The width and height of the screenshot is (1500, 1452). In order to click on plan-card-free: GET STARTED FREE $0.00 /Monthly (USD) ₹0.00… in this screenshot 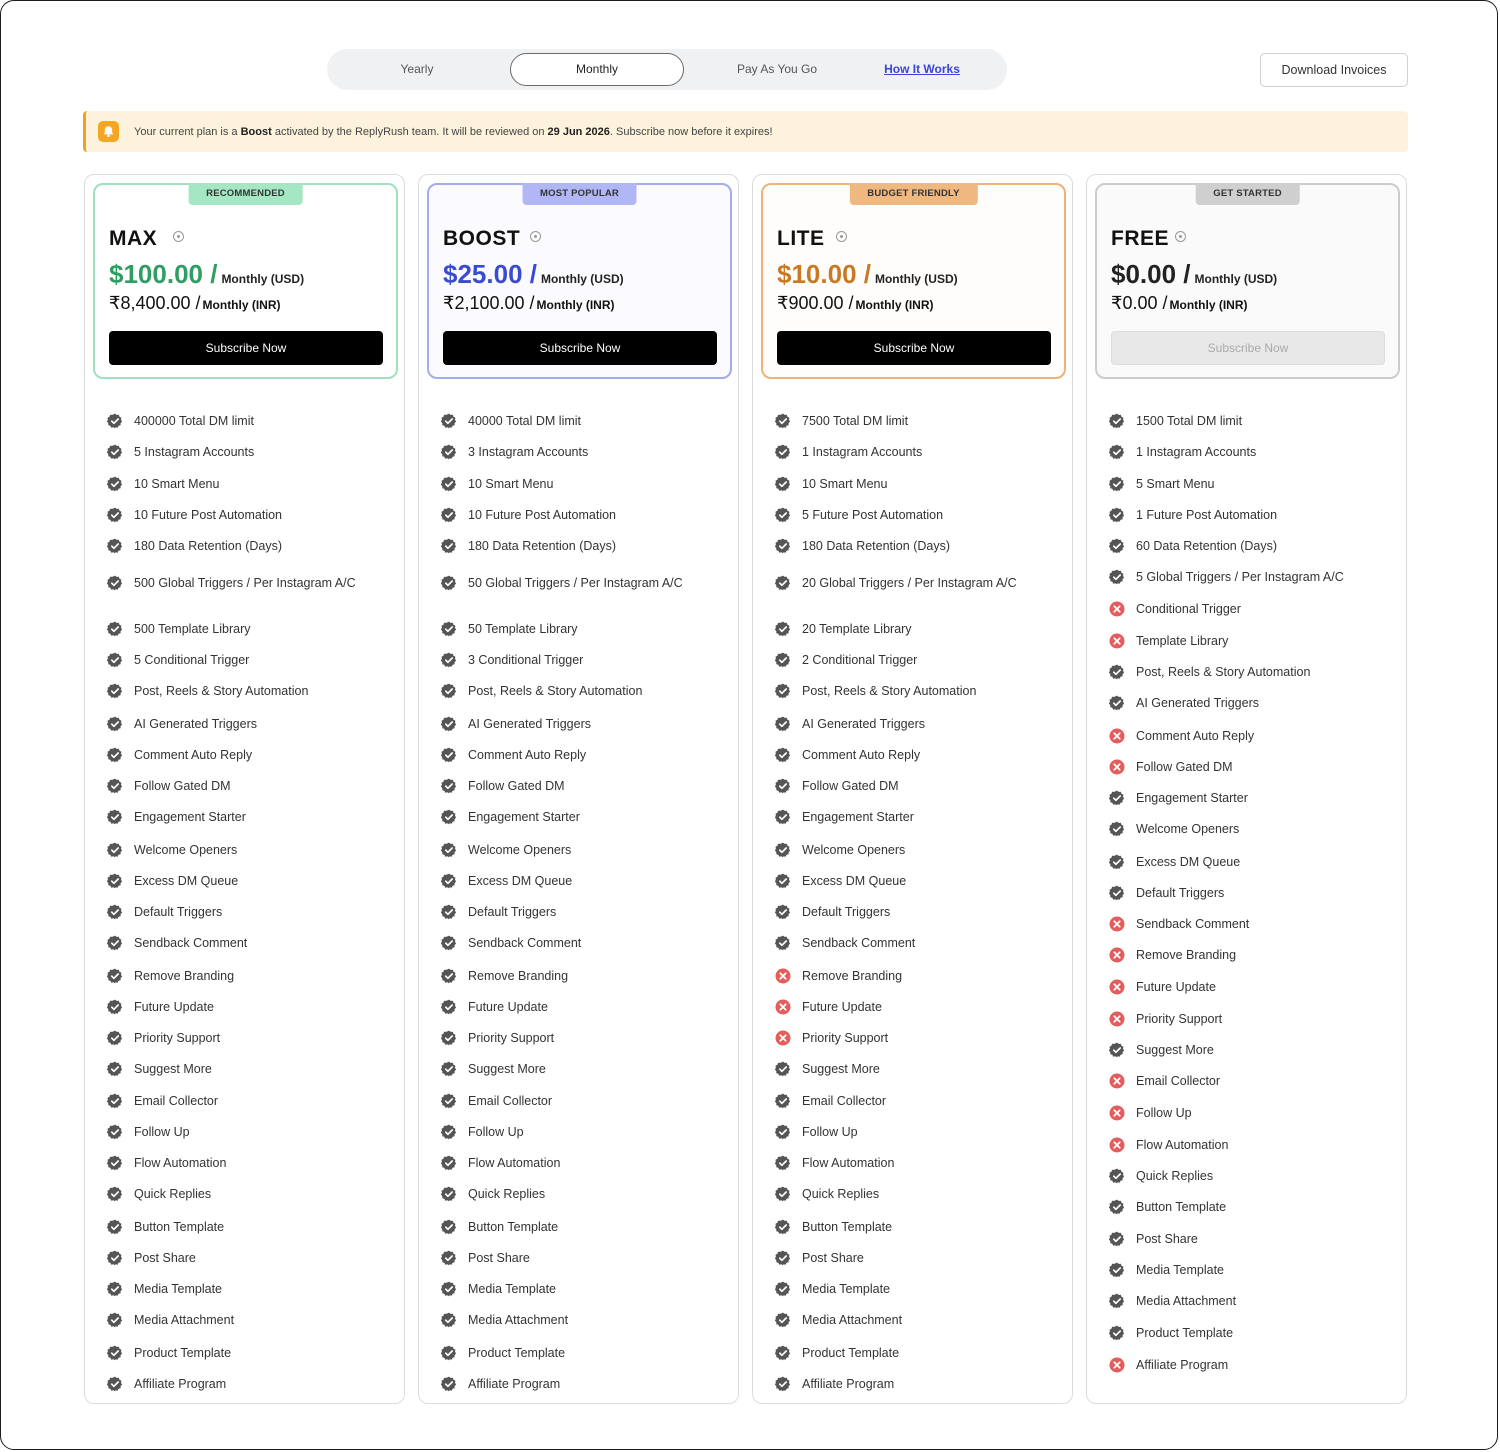, I will do `click(1247, 281)`.